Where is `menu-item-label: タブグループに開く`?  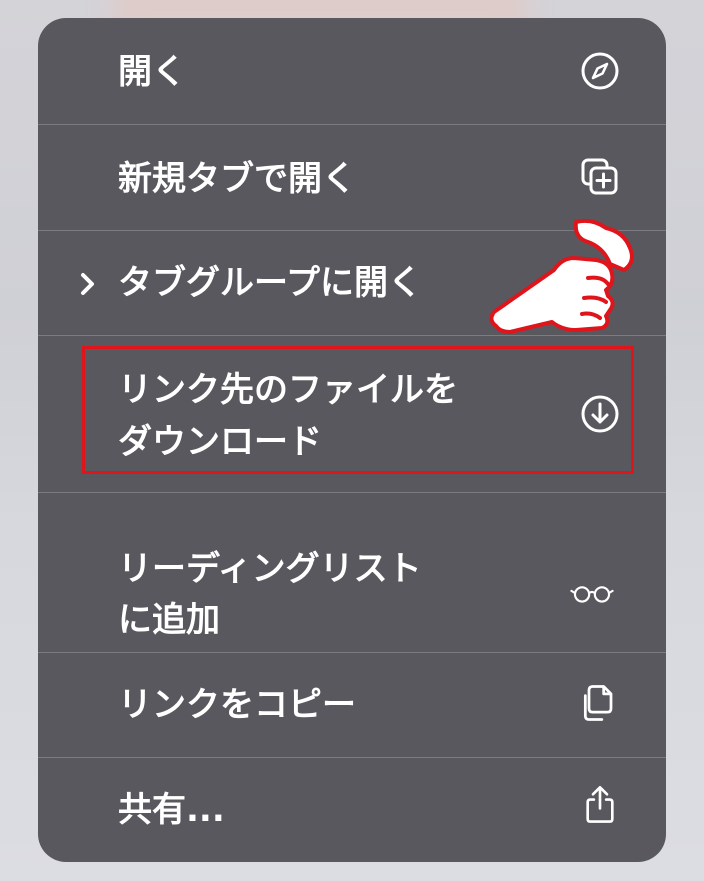 menu-item-label: タブグループに開く is located at coordinates (270, 283).